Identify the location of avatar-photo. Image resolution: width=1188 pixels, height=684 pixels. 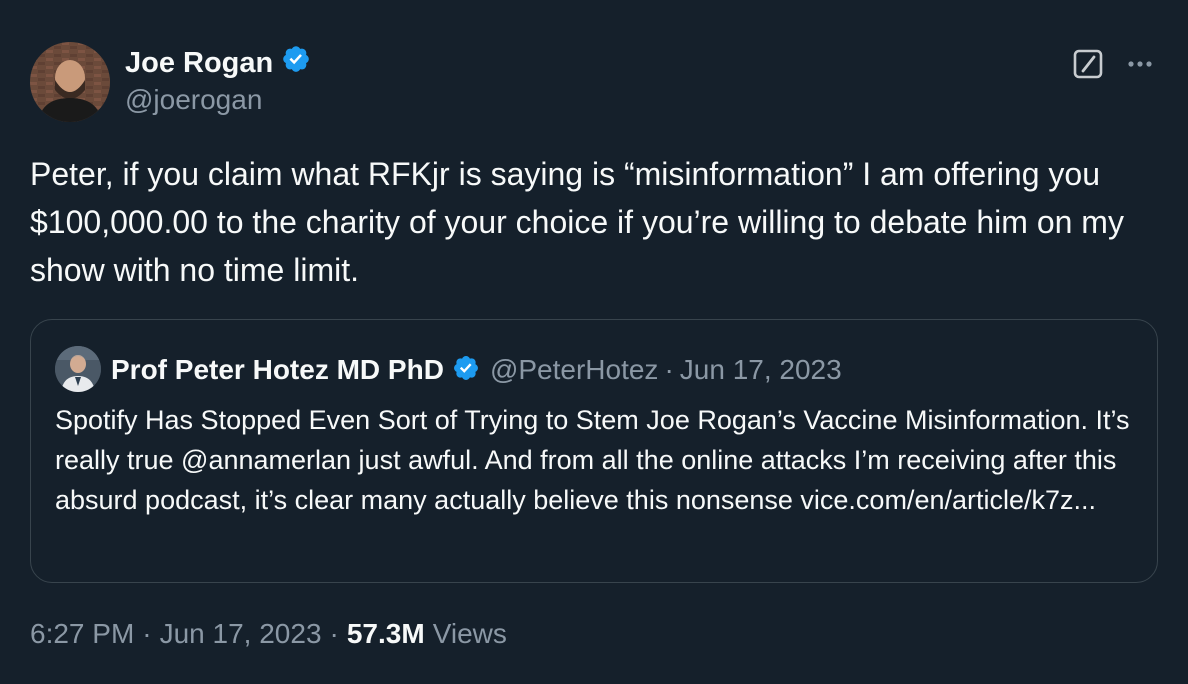
(70, 82).